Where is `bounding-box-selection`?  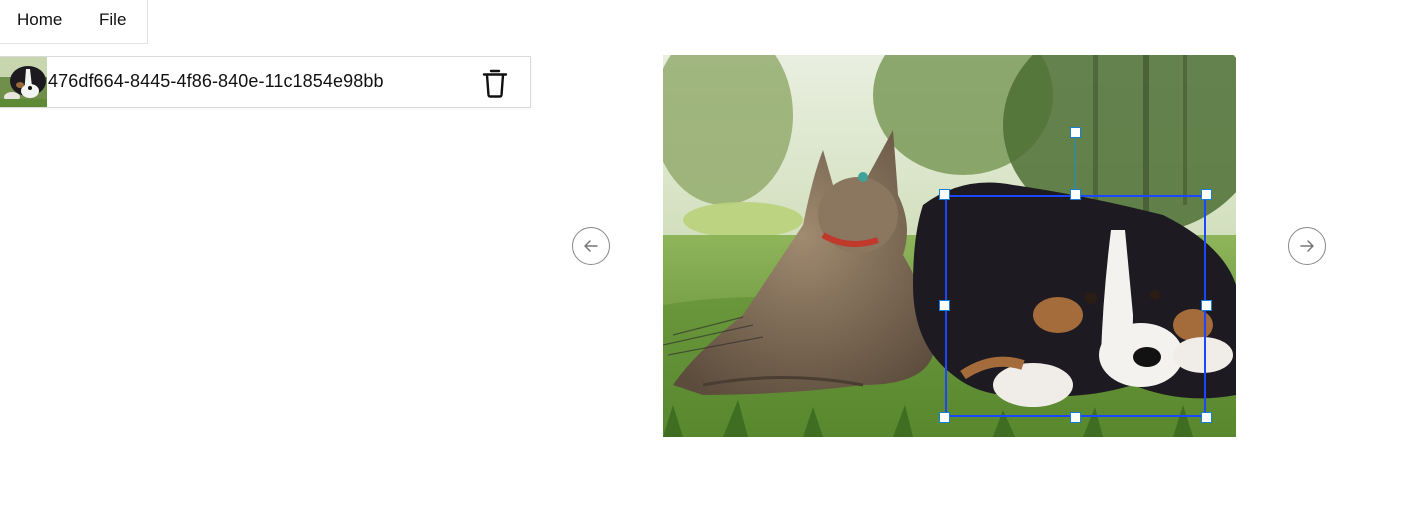 bounding-box-selection is located at coordinates (1075, 306).